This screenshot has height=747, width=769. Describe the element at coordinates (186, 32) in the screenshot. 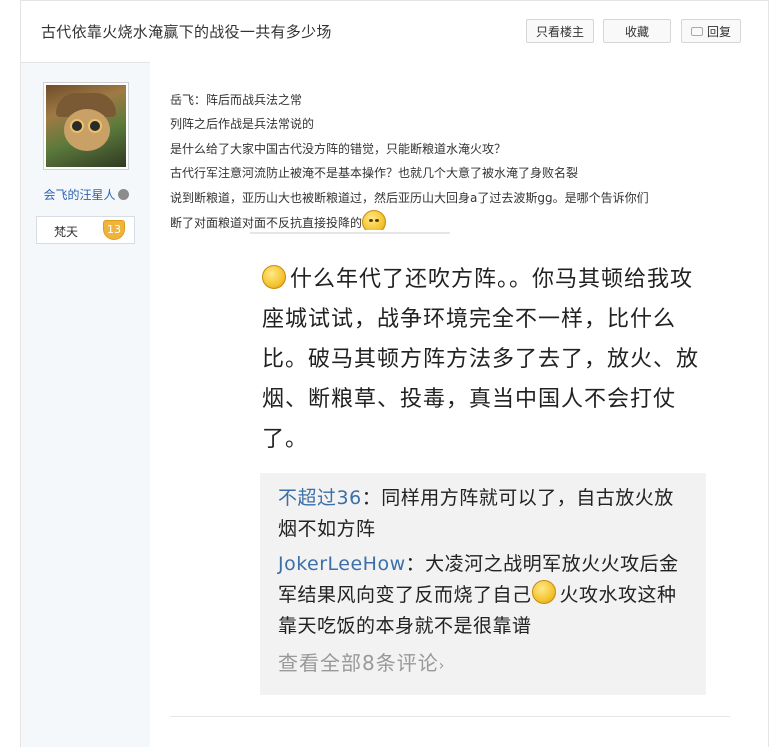

I see `thread-title: 古代依靠火烧水淹赢下的战役一共有多少场` at that location.